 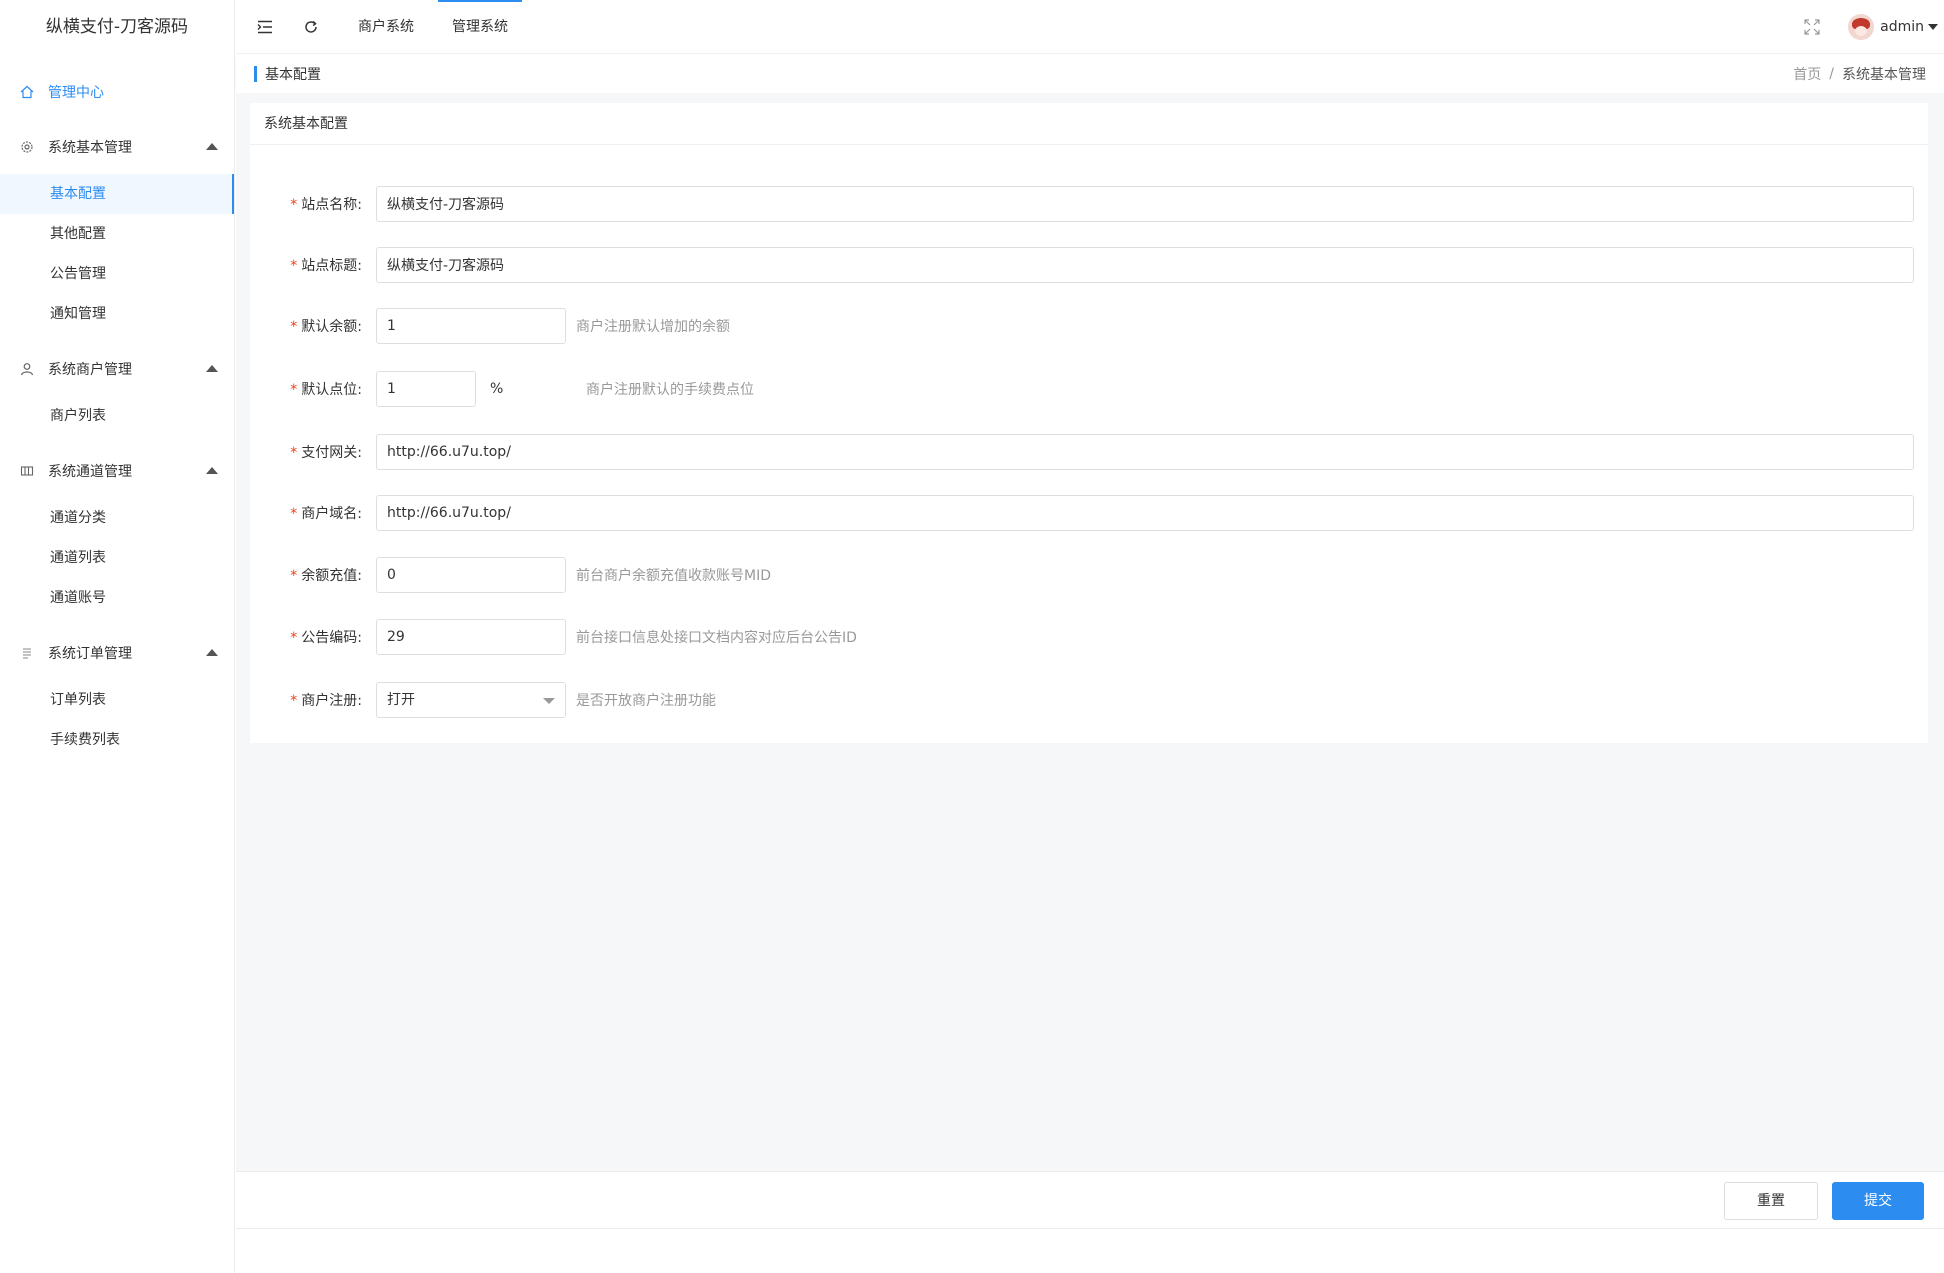 What do you see at coordinates (1902, 27) in the screenshot?
I see `username: admin` at bounding box center [1902, 27].